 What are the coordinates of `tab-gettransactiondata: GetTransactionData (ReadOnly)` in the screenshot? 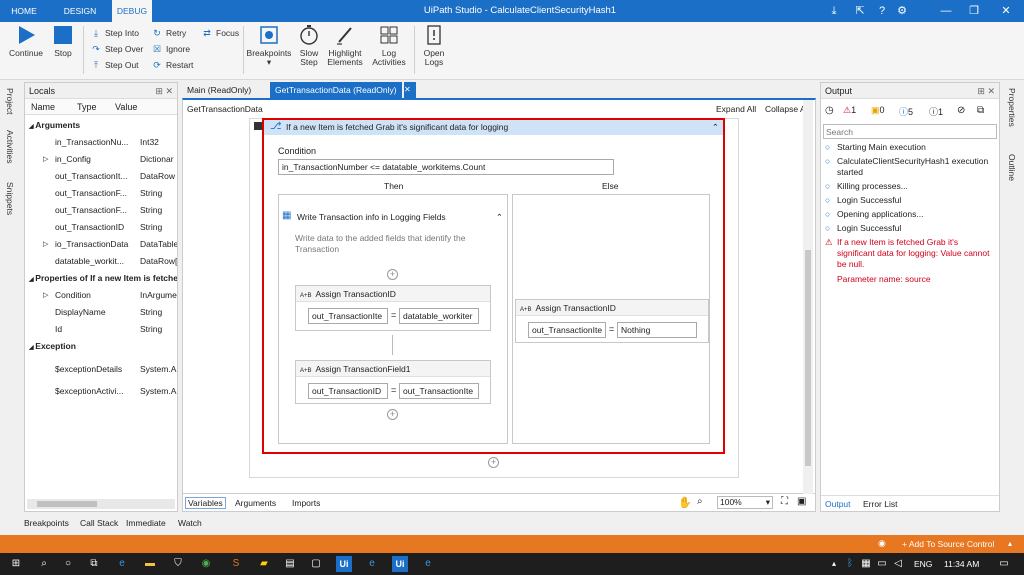 It's located at (336, 90).